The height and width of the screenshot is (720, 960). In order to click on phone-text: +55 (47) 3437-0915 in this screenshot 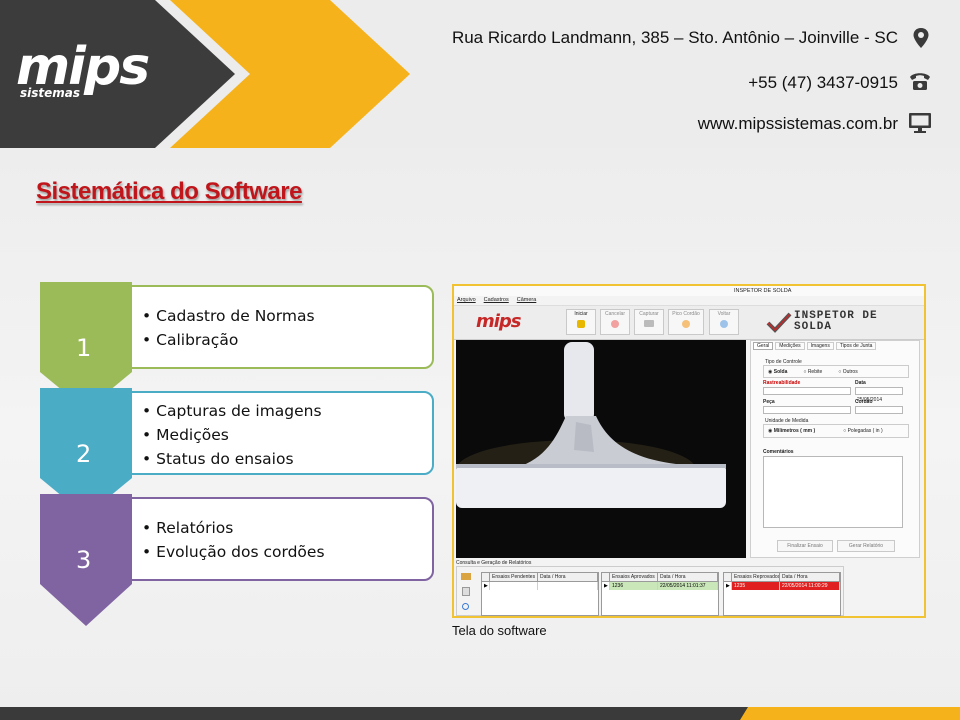, I will do `click(823, 82)`.